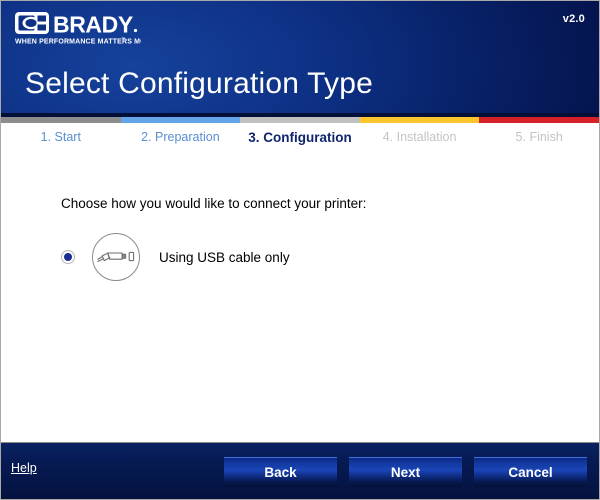 The height and width of the screenshot is (500, 600). Describe the element at coordinates (123, 39) in the screenshot. I see `svg-text: ™` at that location.